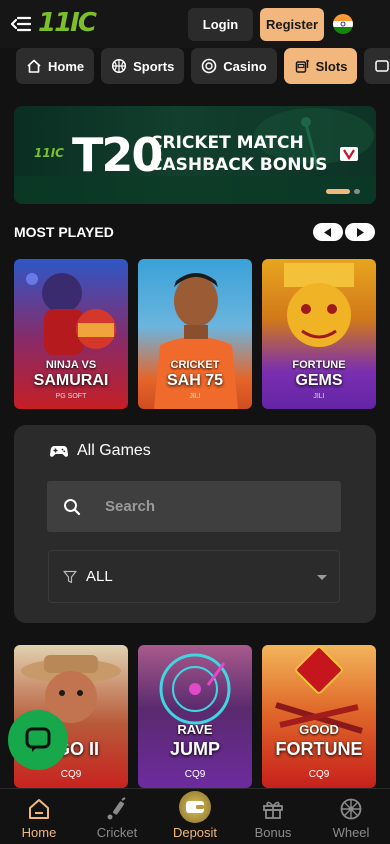 This screenshot has width=390, height=844. What do you see at coordinates (195, 832) in the screenshot?
I see `bottom-nav-deposit-label: Deposit` at bounding box center [195, 832].